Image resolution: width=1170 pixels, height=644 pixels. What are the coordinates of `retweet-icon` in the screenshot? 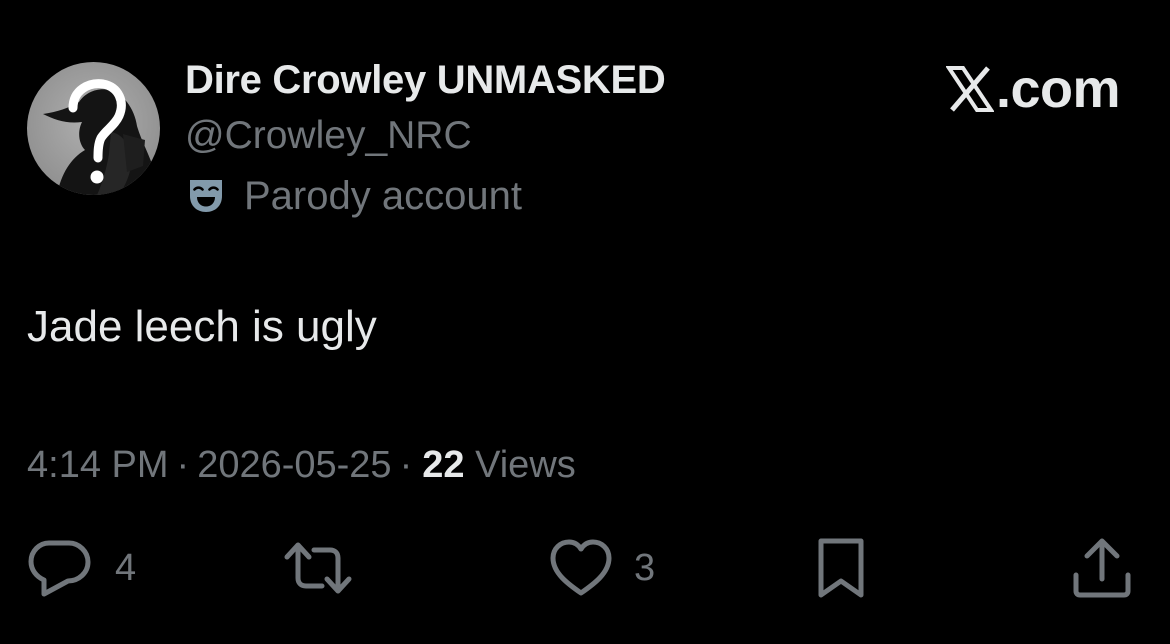 It's located at (318, 568).